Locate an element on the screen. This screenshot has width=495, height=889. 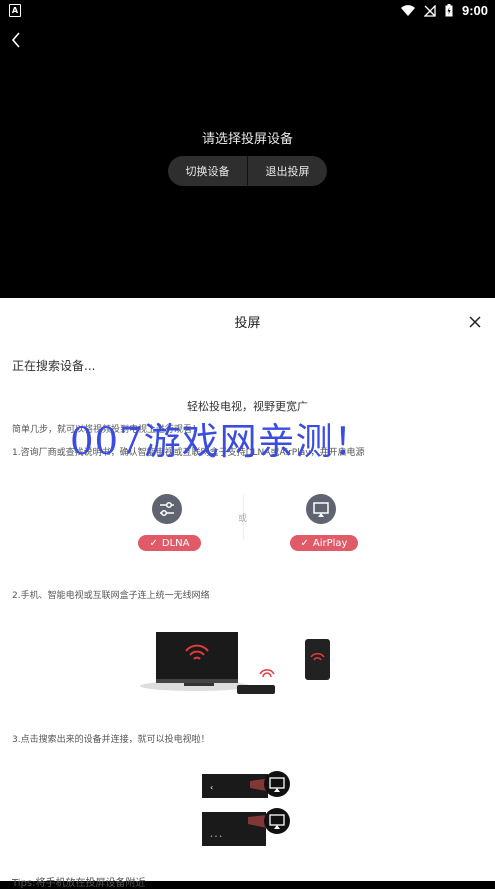
dlna-badge: ✓ DLNA is located at coordinates (169, 543).